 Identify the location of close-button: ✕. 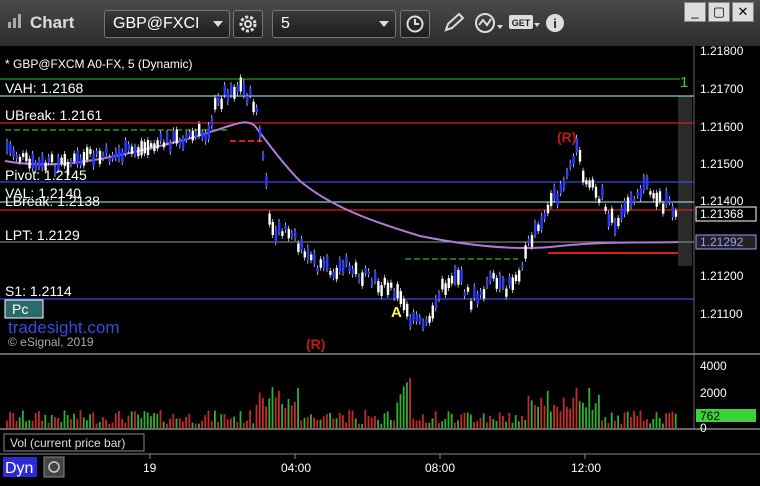
(743, 12).